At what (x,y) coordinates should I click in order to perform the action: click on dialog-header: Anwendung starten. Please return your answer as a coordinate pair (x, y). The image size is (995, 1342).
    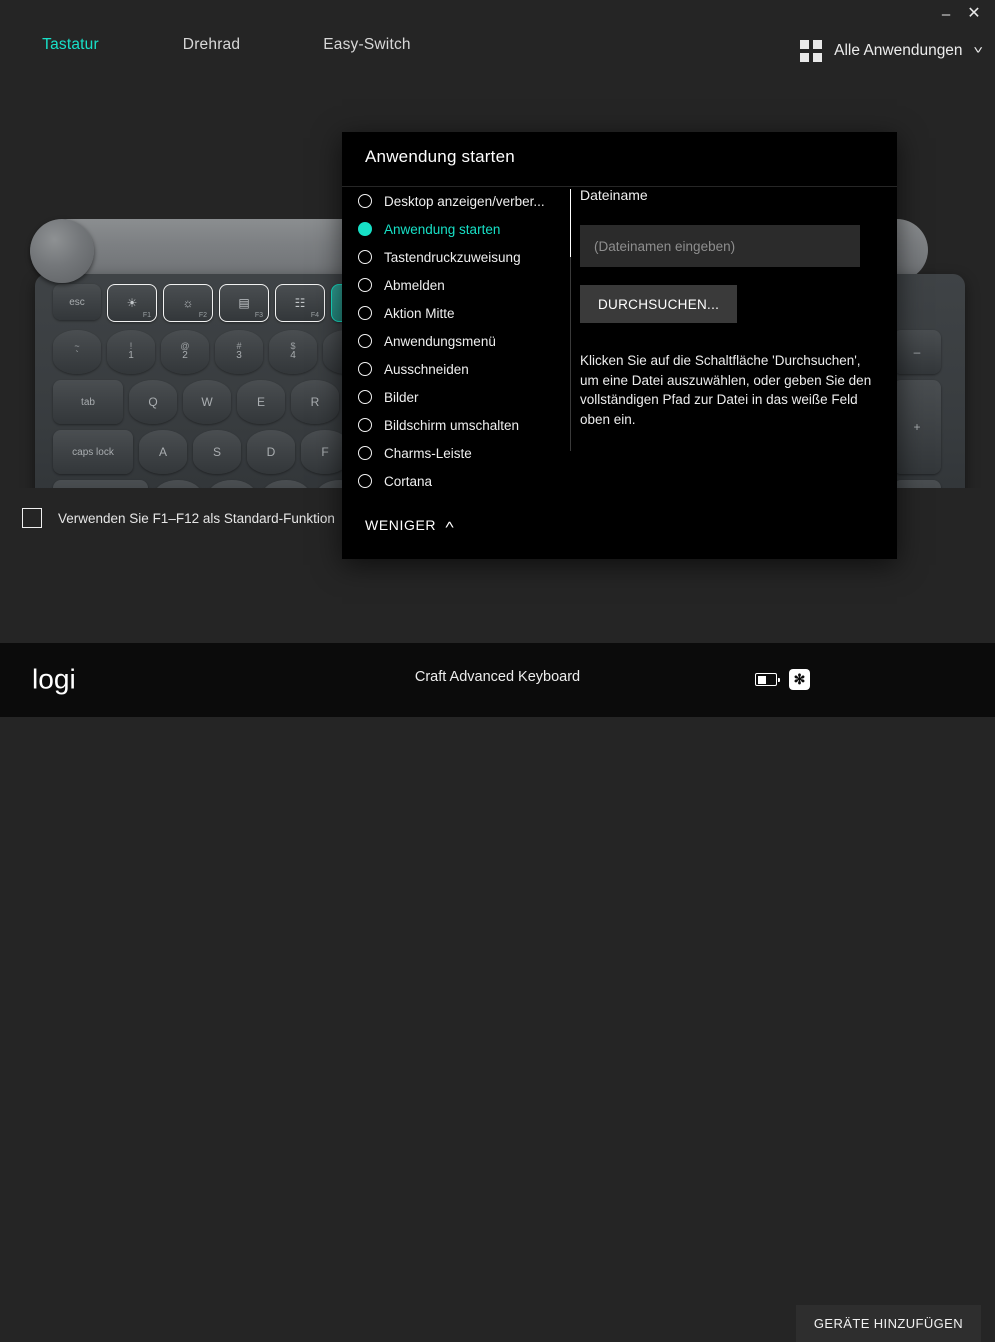
    Looking at the image, I should click on (619, 159).